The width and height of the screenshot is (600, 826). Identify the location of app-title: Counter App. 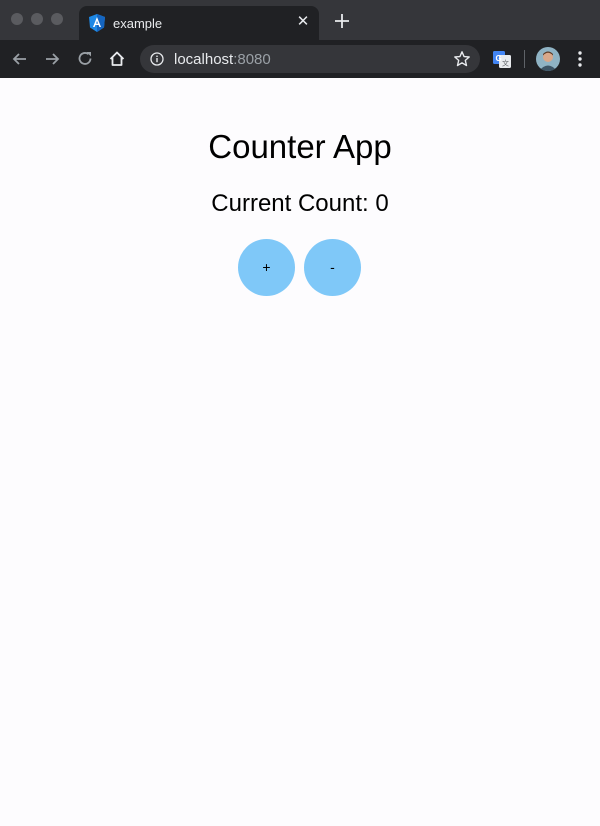
(300, 146).